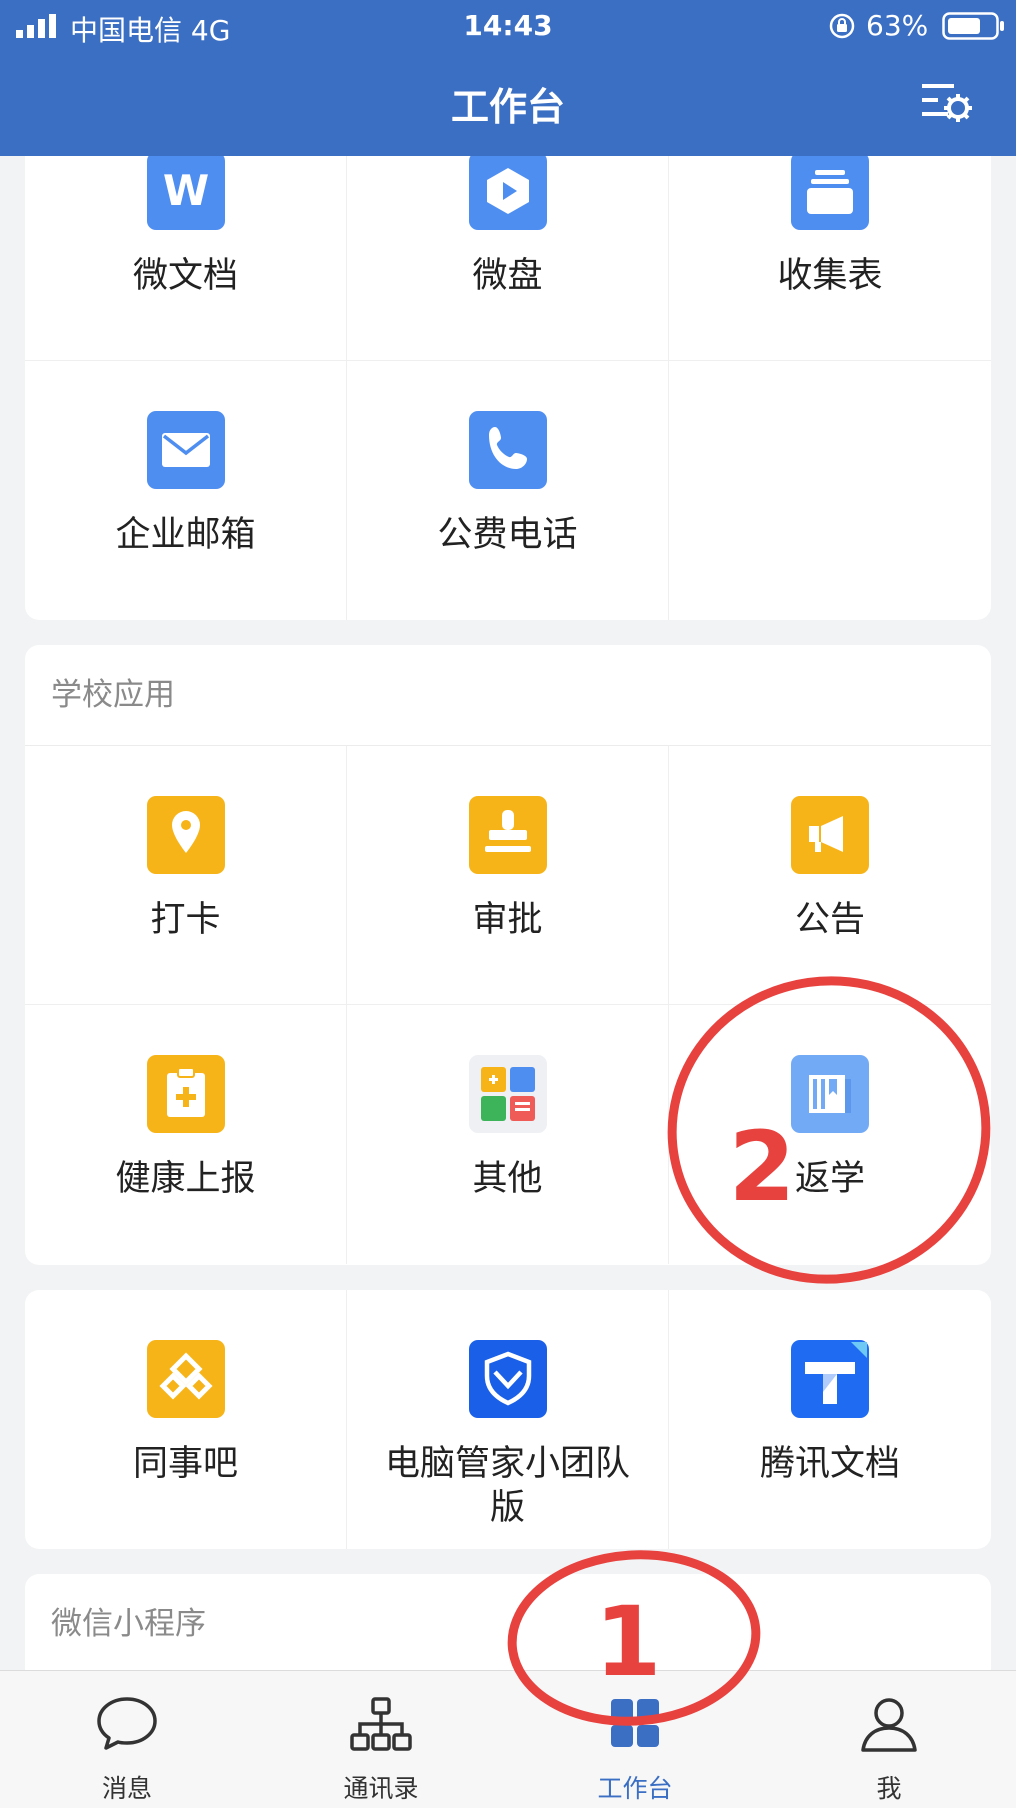 Image resolution: width=1016 pixels, height=1808 pixels. I want to click on app-return-to-school: 返学, so click(830, 1134).